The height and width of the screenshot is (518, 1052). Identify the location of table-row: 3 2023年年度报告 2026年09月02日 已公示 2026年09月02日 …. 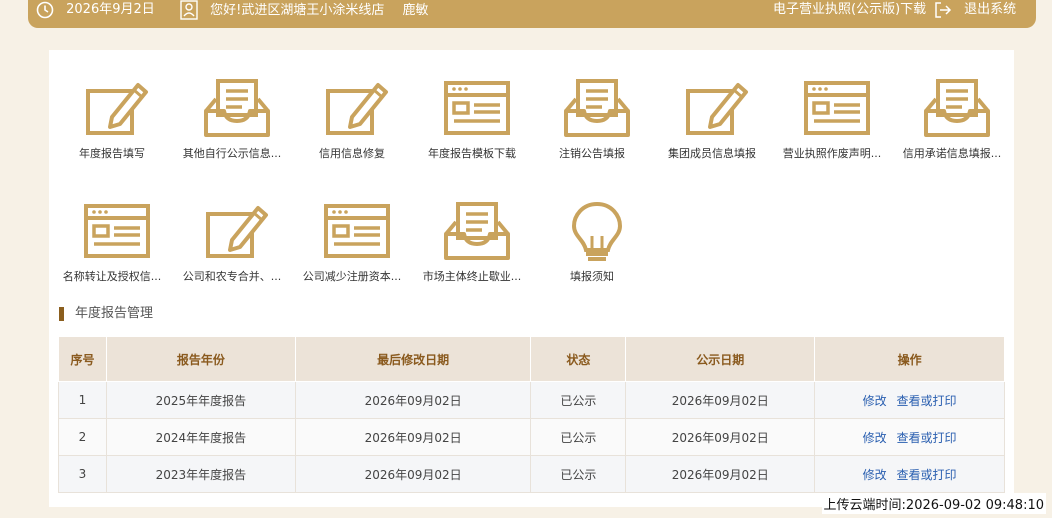
(531, 474).